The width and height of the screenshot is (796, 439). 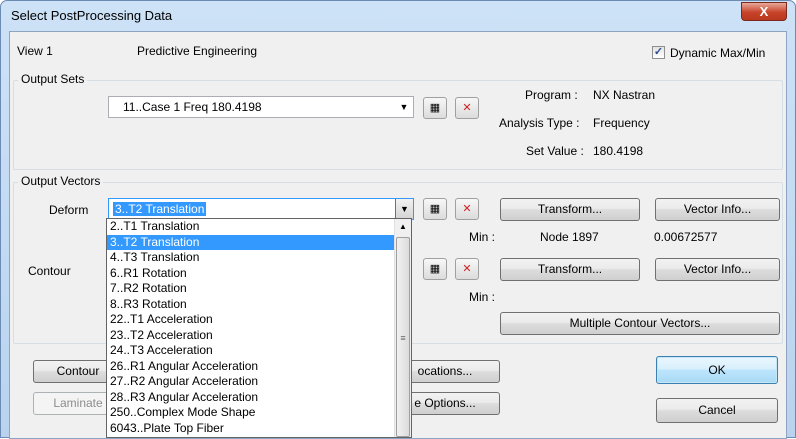 I want to click on deform-vector-select: 3..T2 Translation ▼, so click(x=261, y=209).